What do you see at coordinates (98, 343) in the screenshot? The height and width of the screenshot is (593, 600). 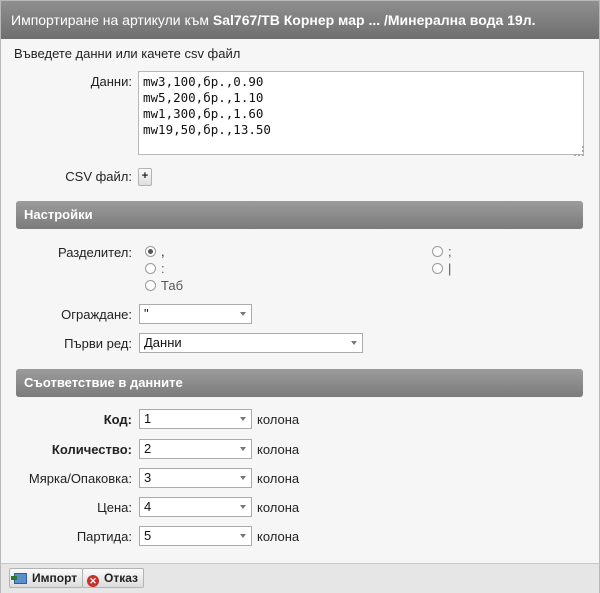 I see `first-row-label: Първи ред:` at bounding box center [98, 343].